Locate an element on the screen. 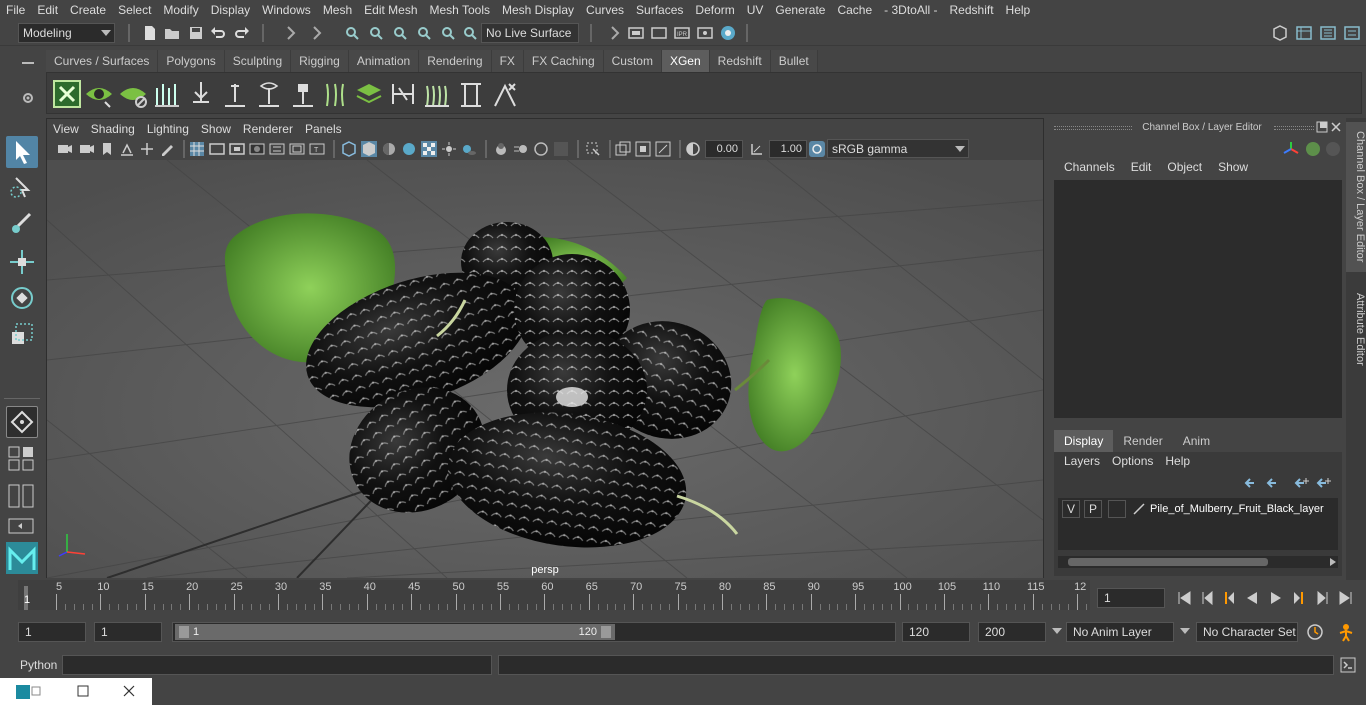 The height and width of the screenshot is (705, 1366). ambient-occlusion-icon is located at coordinates (501, 149).